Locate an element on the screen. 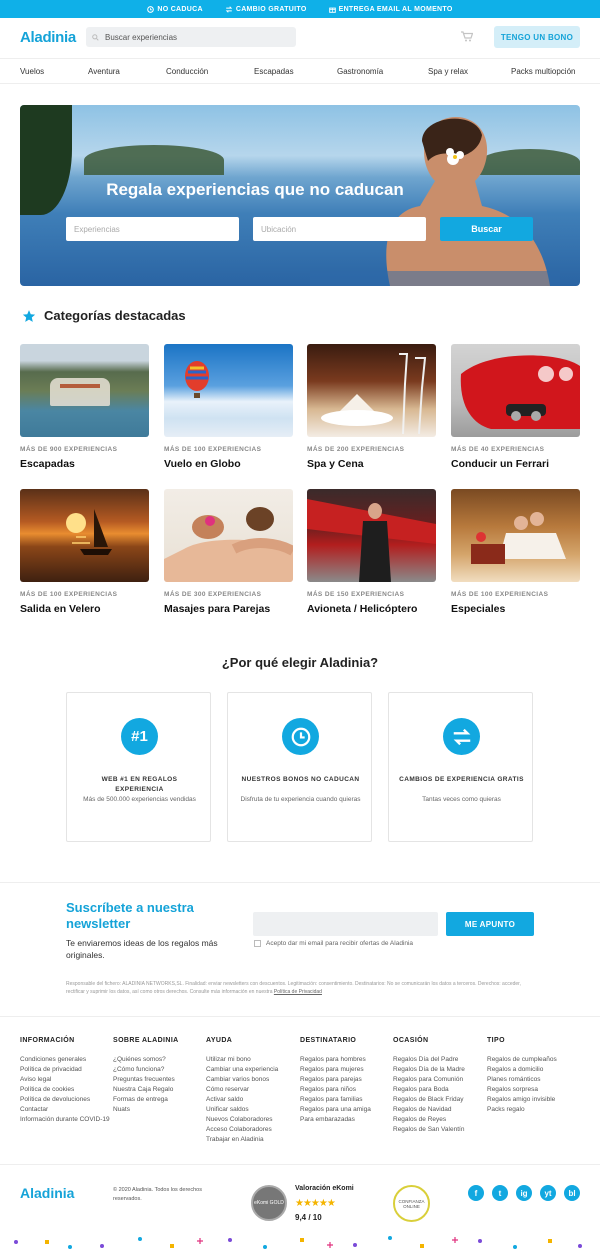 The height and width of the screenshot is (1252, 600). footer-link: Regalos para mujeres is located at coordinates (335, 1070).